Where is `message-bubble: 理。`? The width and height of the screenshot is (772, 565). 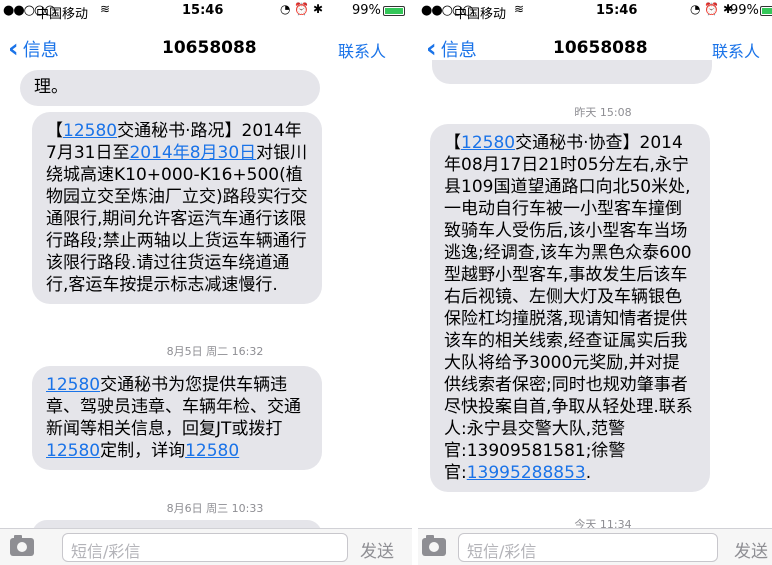 message-bubble: 理。 is located at coordinates (170, 88).